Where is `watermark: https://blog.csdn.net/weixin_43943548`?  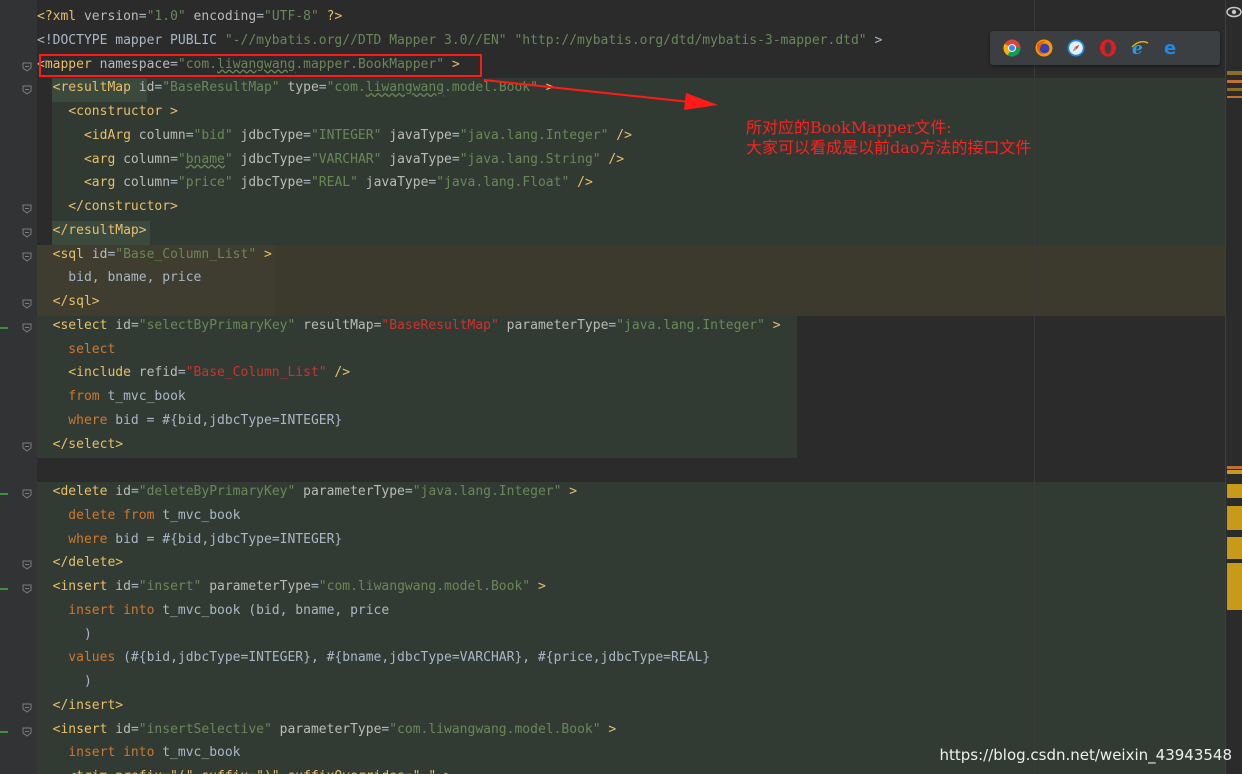
watermark: https://blog.csdn.net/weixin_43943548 is located at coordinates (1085, 755).